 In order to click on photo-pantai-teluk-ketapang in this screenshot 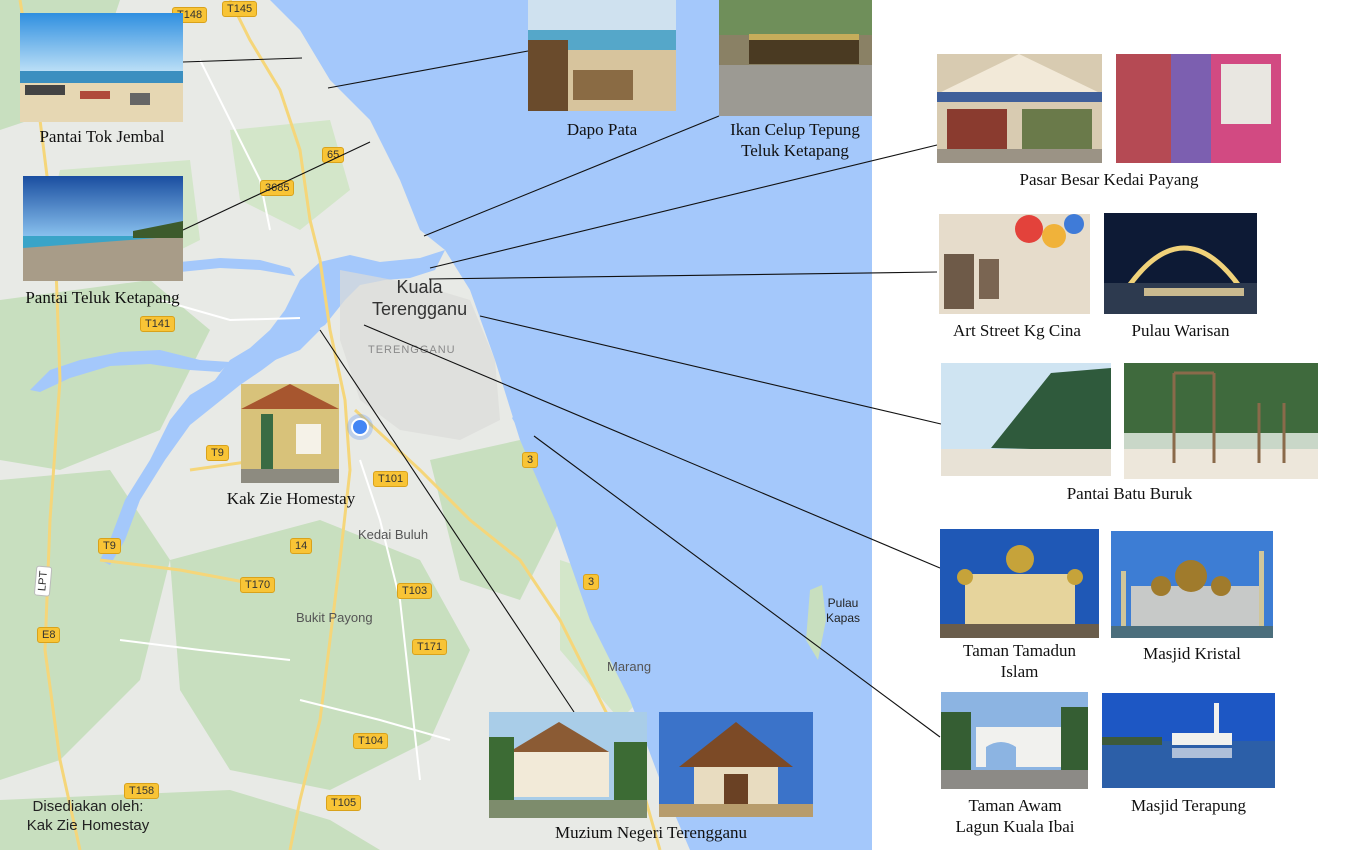, I will do `click(103, 228)`.